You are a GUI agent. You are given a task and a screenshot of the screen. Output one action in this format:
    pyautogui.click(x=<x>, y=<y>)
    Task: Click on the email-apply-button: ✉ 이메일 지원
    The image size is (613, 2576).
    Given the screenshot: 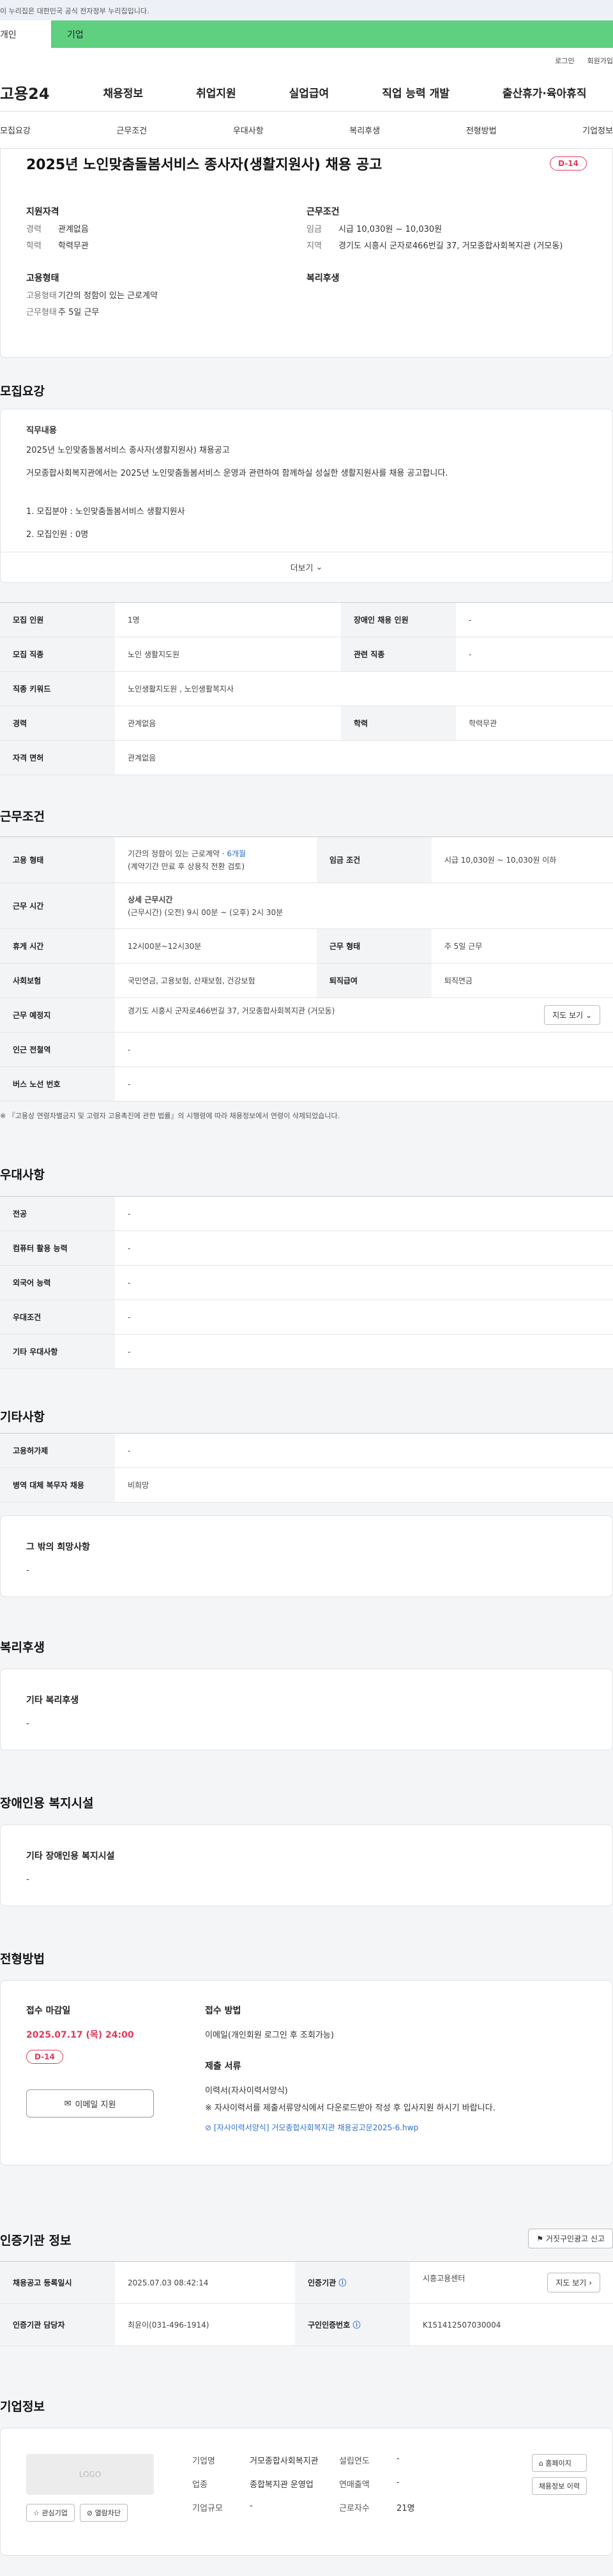 What is the action you would take?
    pyautogui.click(x=90, y=2104)
    